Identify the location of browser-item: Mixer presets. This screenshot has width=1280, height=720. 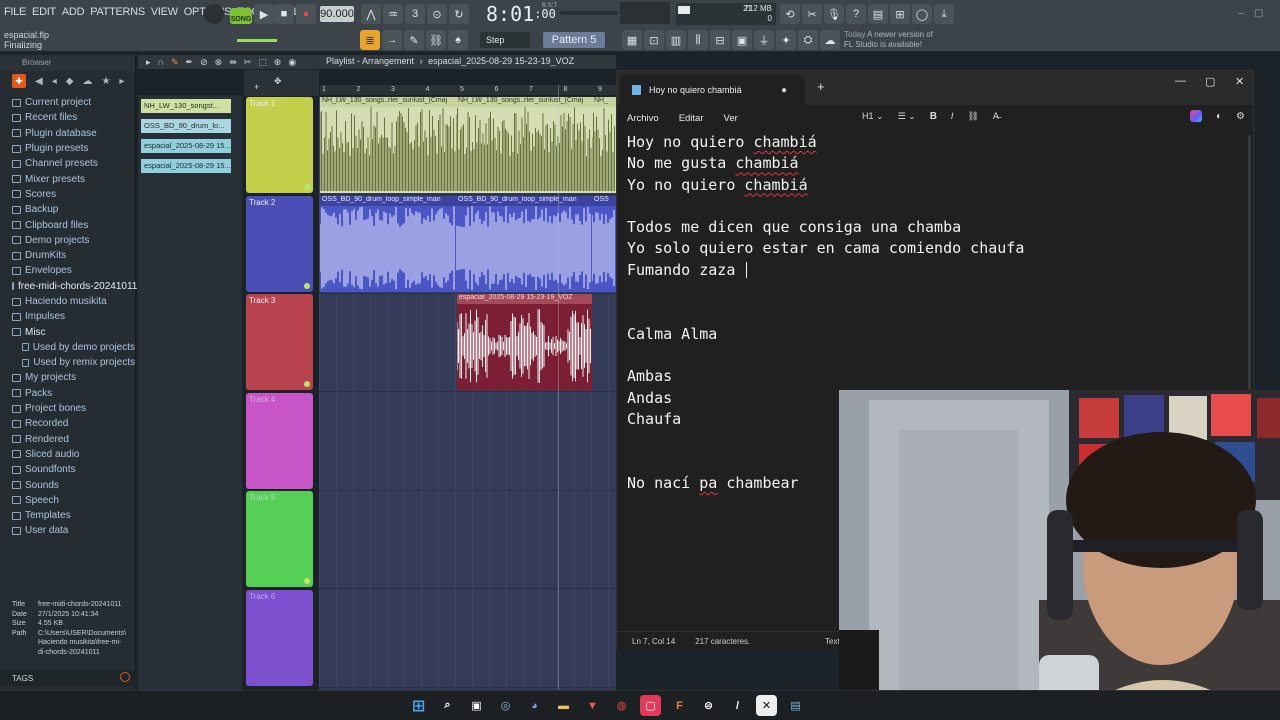
(67, 178).